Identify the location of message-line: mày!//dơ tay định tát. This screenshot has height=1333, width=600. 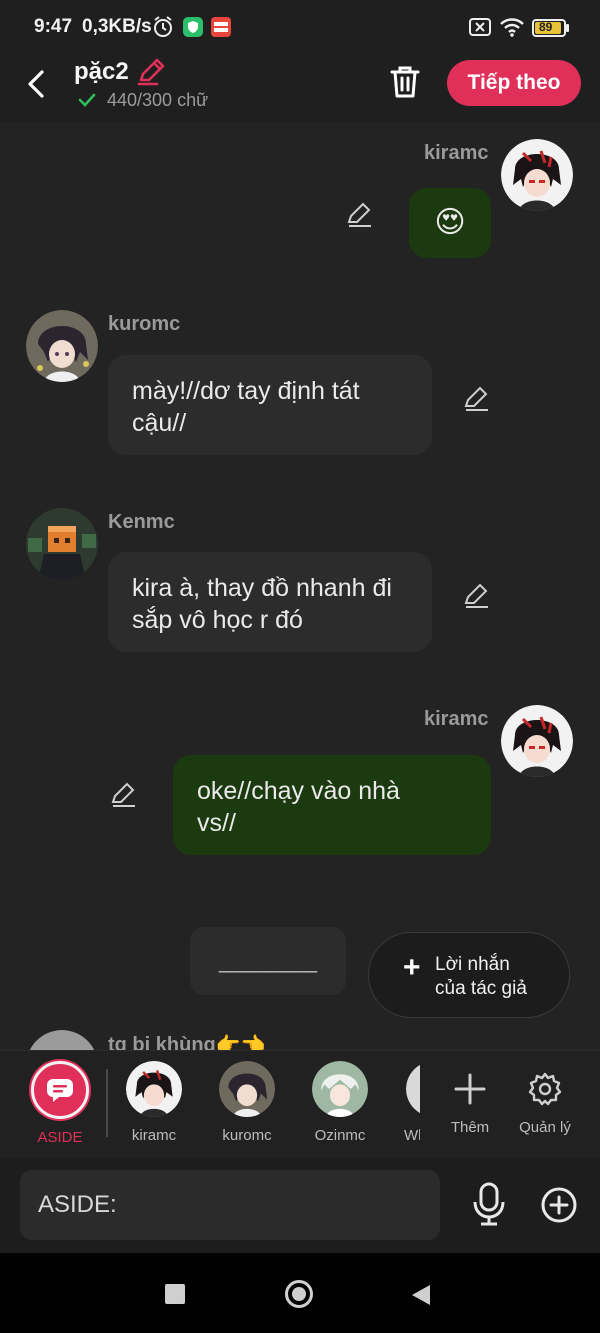
(246, 391).